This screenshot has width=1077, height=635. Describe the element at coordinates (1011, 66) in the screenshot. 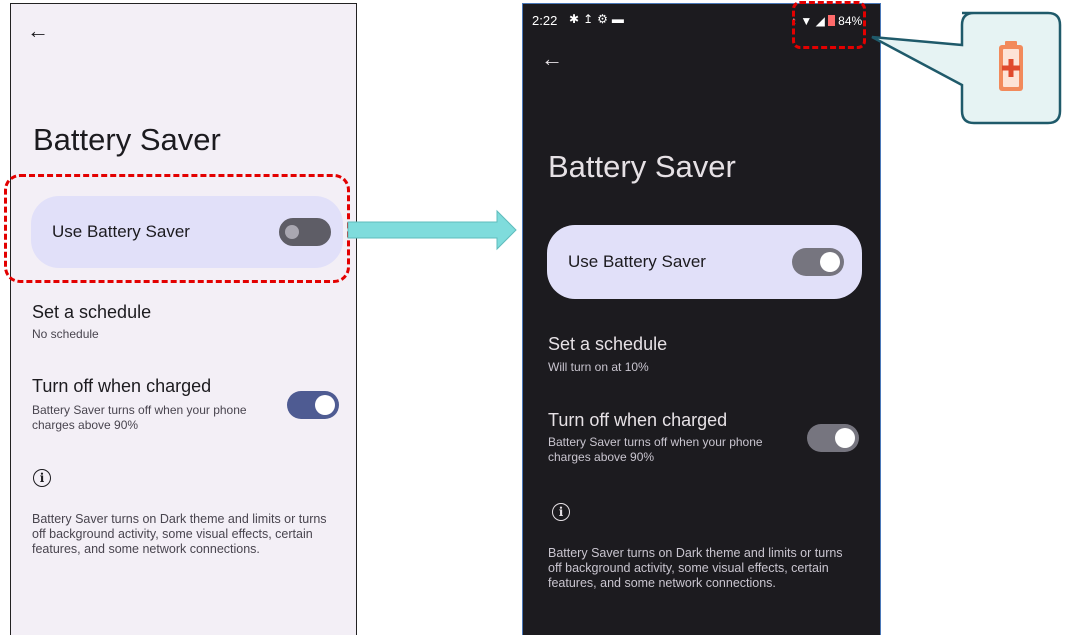

I see `battery-saver-icon` at that location.